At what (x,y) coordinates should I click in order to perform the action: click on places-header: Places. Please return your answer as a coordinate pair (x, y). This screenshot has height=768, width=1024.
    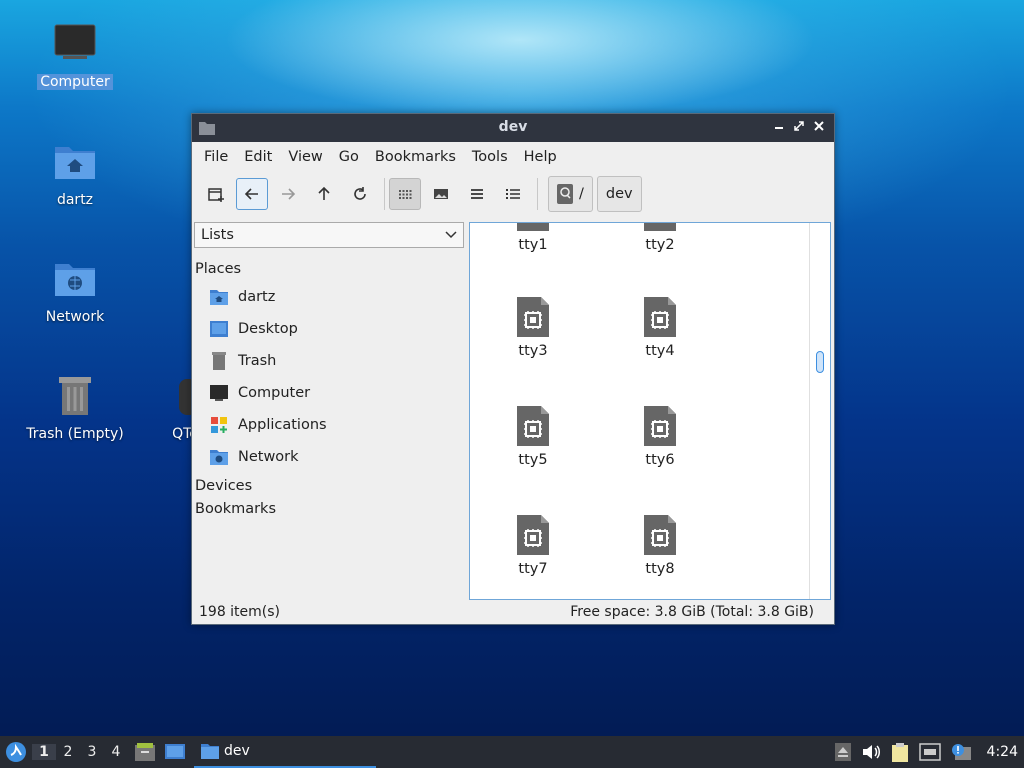
    Looking at the image, I should click on (329, 269).